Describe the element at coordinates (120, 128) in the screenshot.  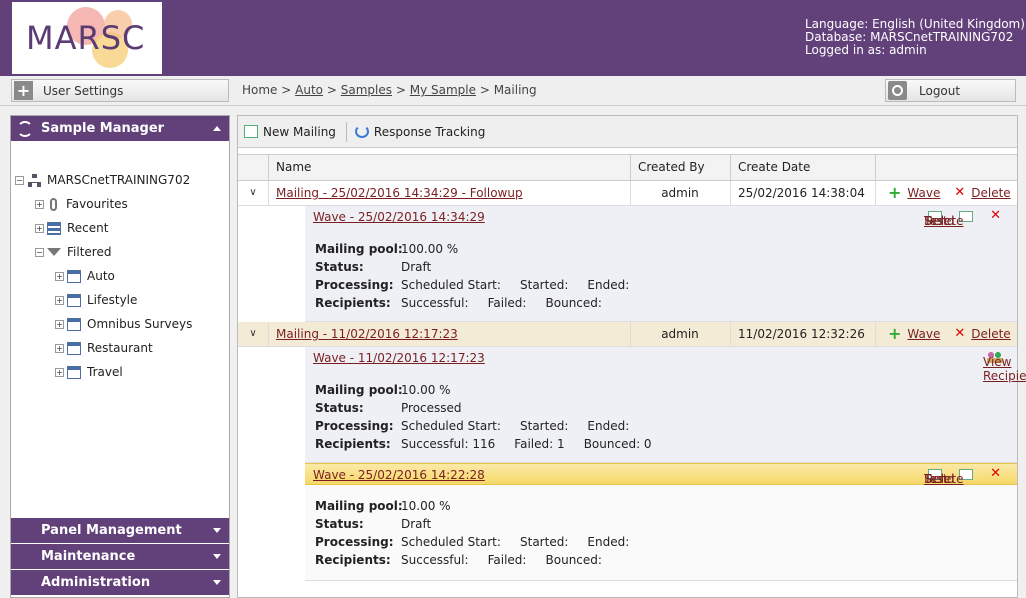
I see `sample-manager-header: Sample Manager` at that location.